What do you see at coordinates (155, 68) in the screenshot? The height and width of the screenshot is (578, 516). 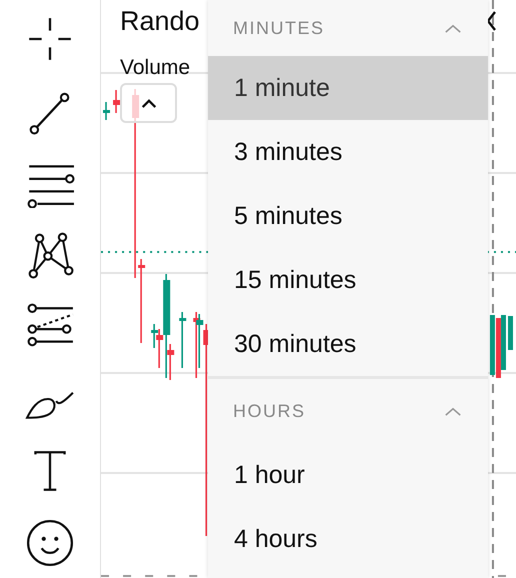 I see `volume-label: Volume` at bounding box center [155, 68].